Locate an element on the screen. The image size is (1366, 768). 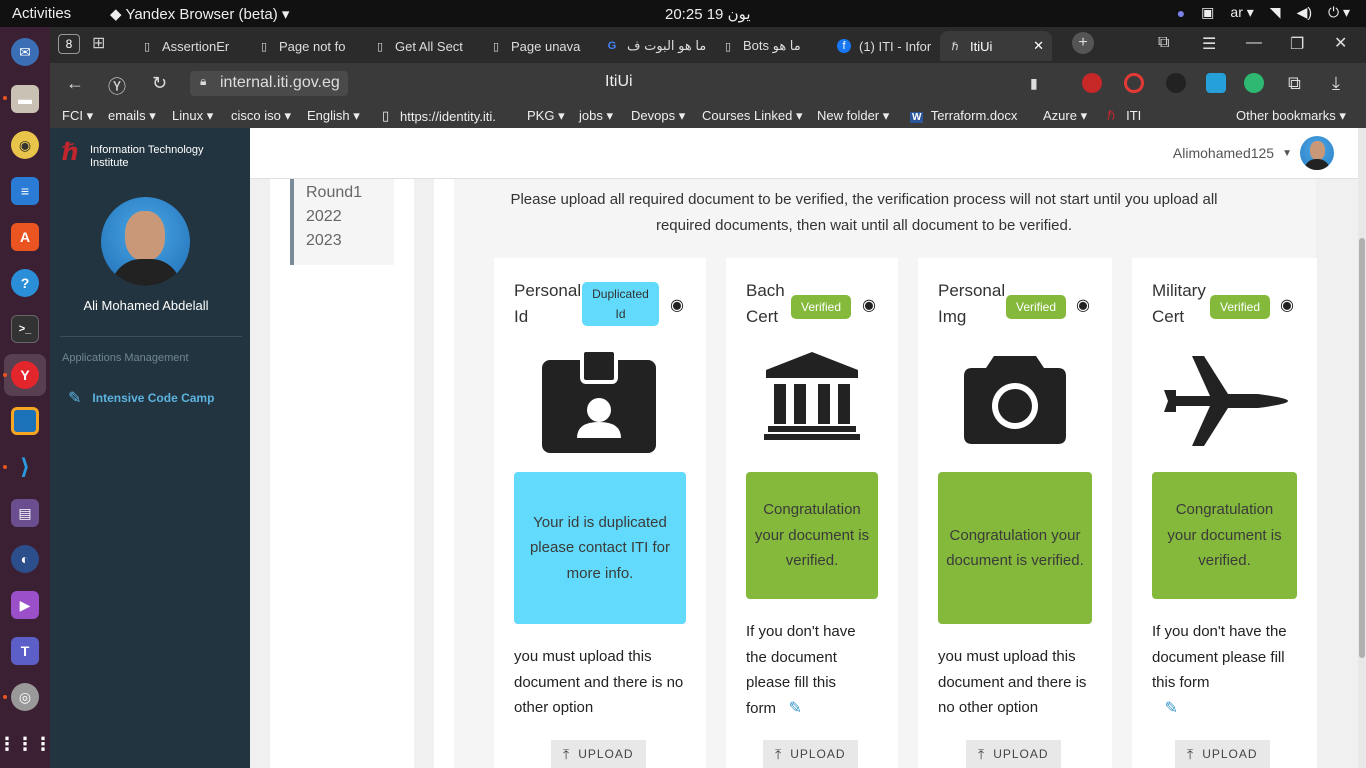
bookmark-terraform: W Terraform.docx is located at coordinates (963, 115).